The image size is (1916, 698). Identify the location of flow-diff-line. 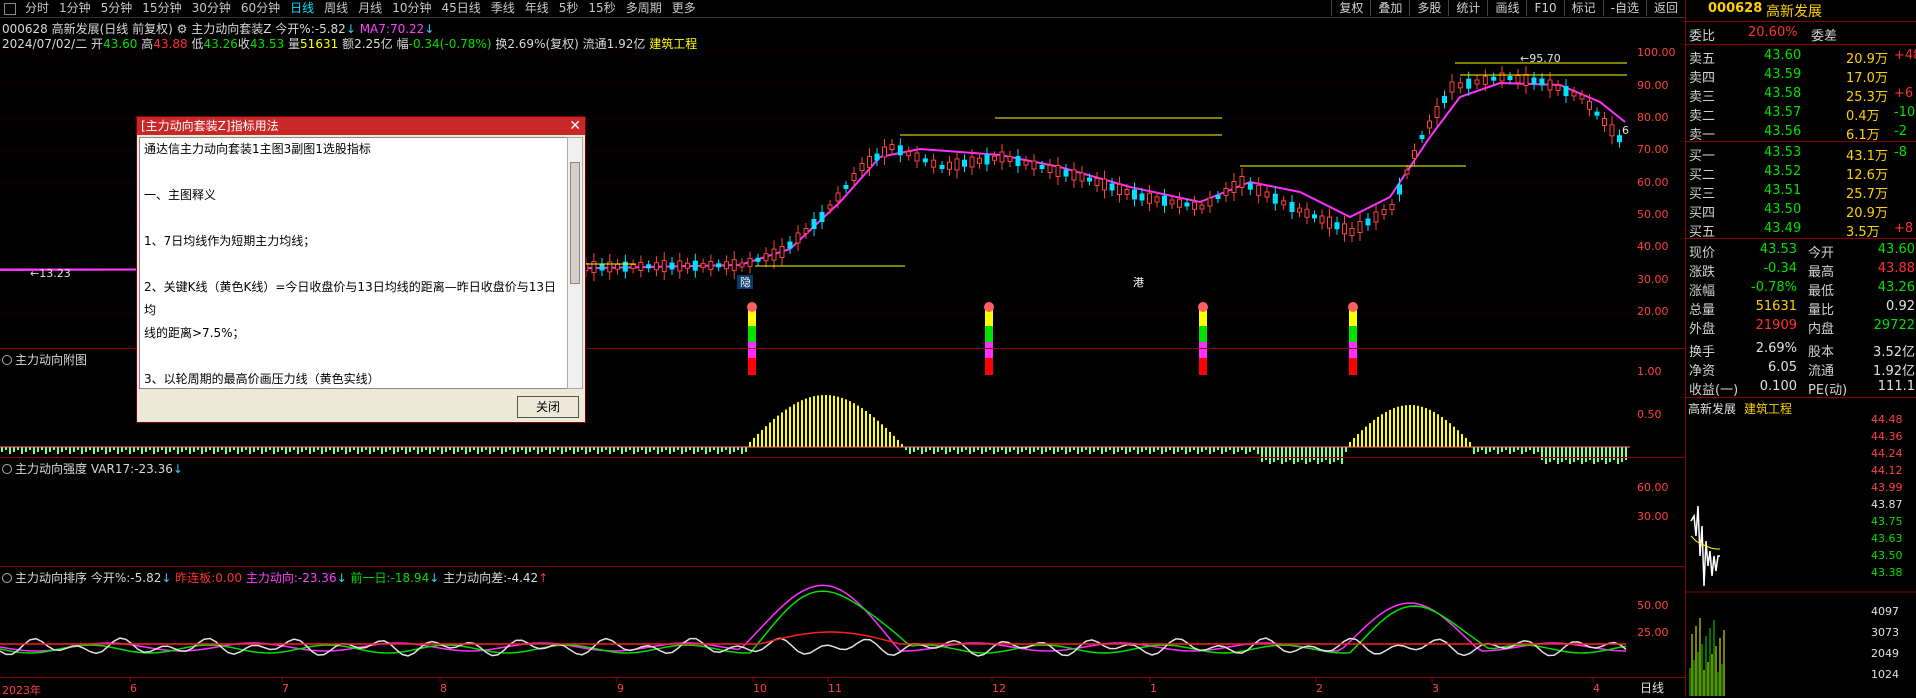
(813, 647).